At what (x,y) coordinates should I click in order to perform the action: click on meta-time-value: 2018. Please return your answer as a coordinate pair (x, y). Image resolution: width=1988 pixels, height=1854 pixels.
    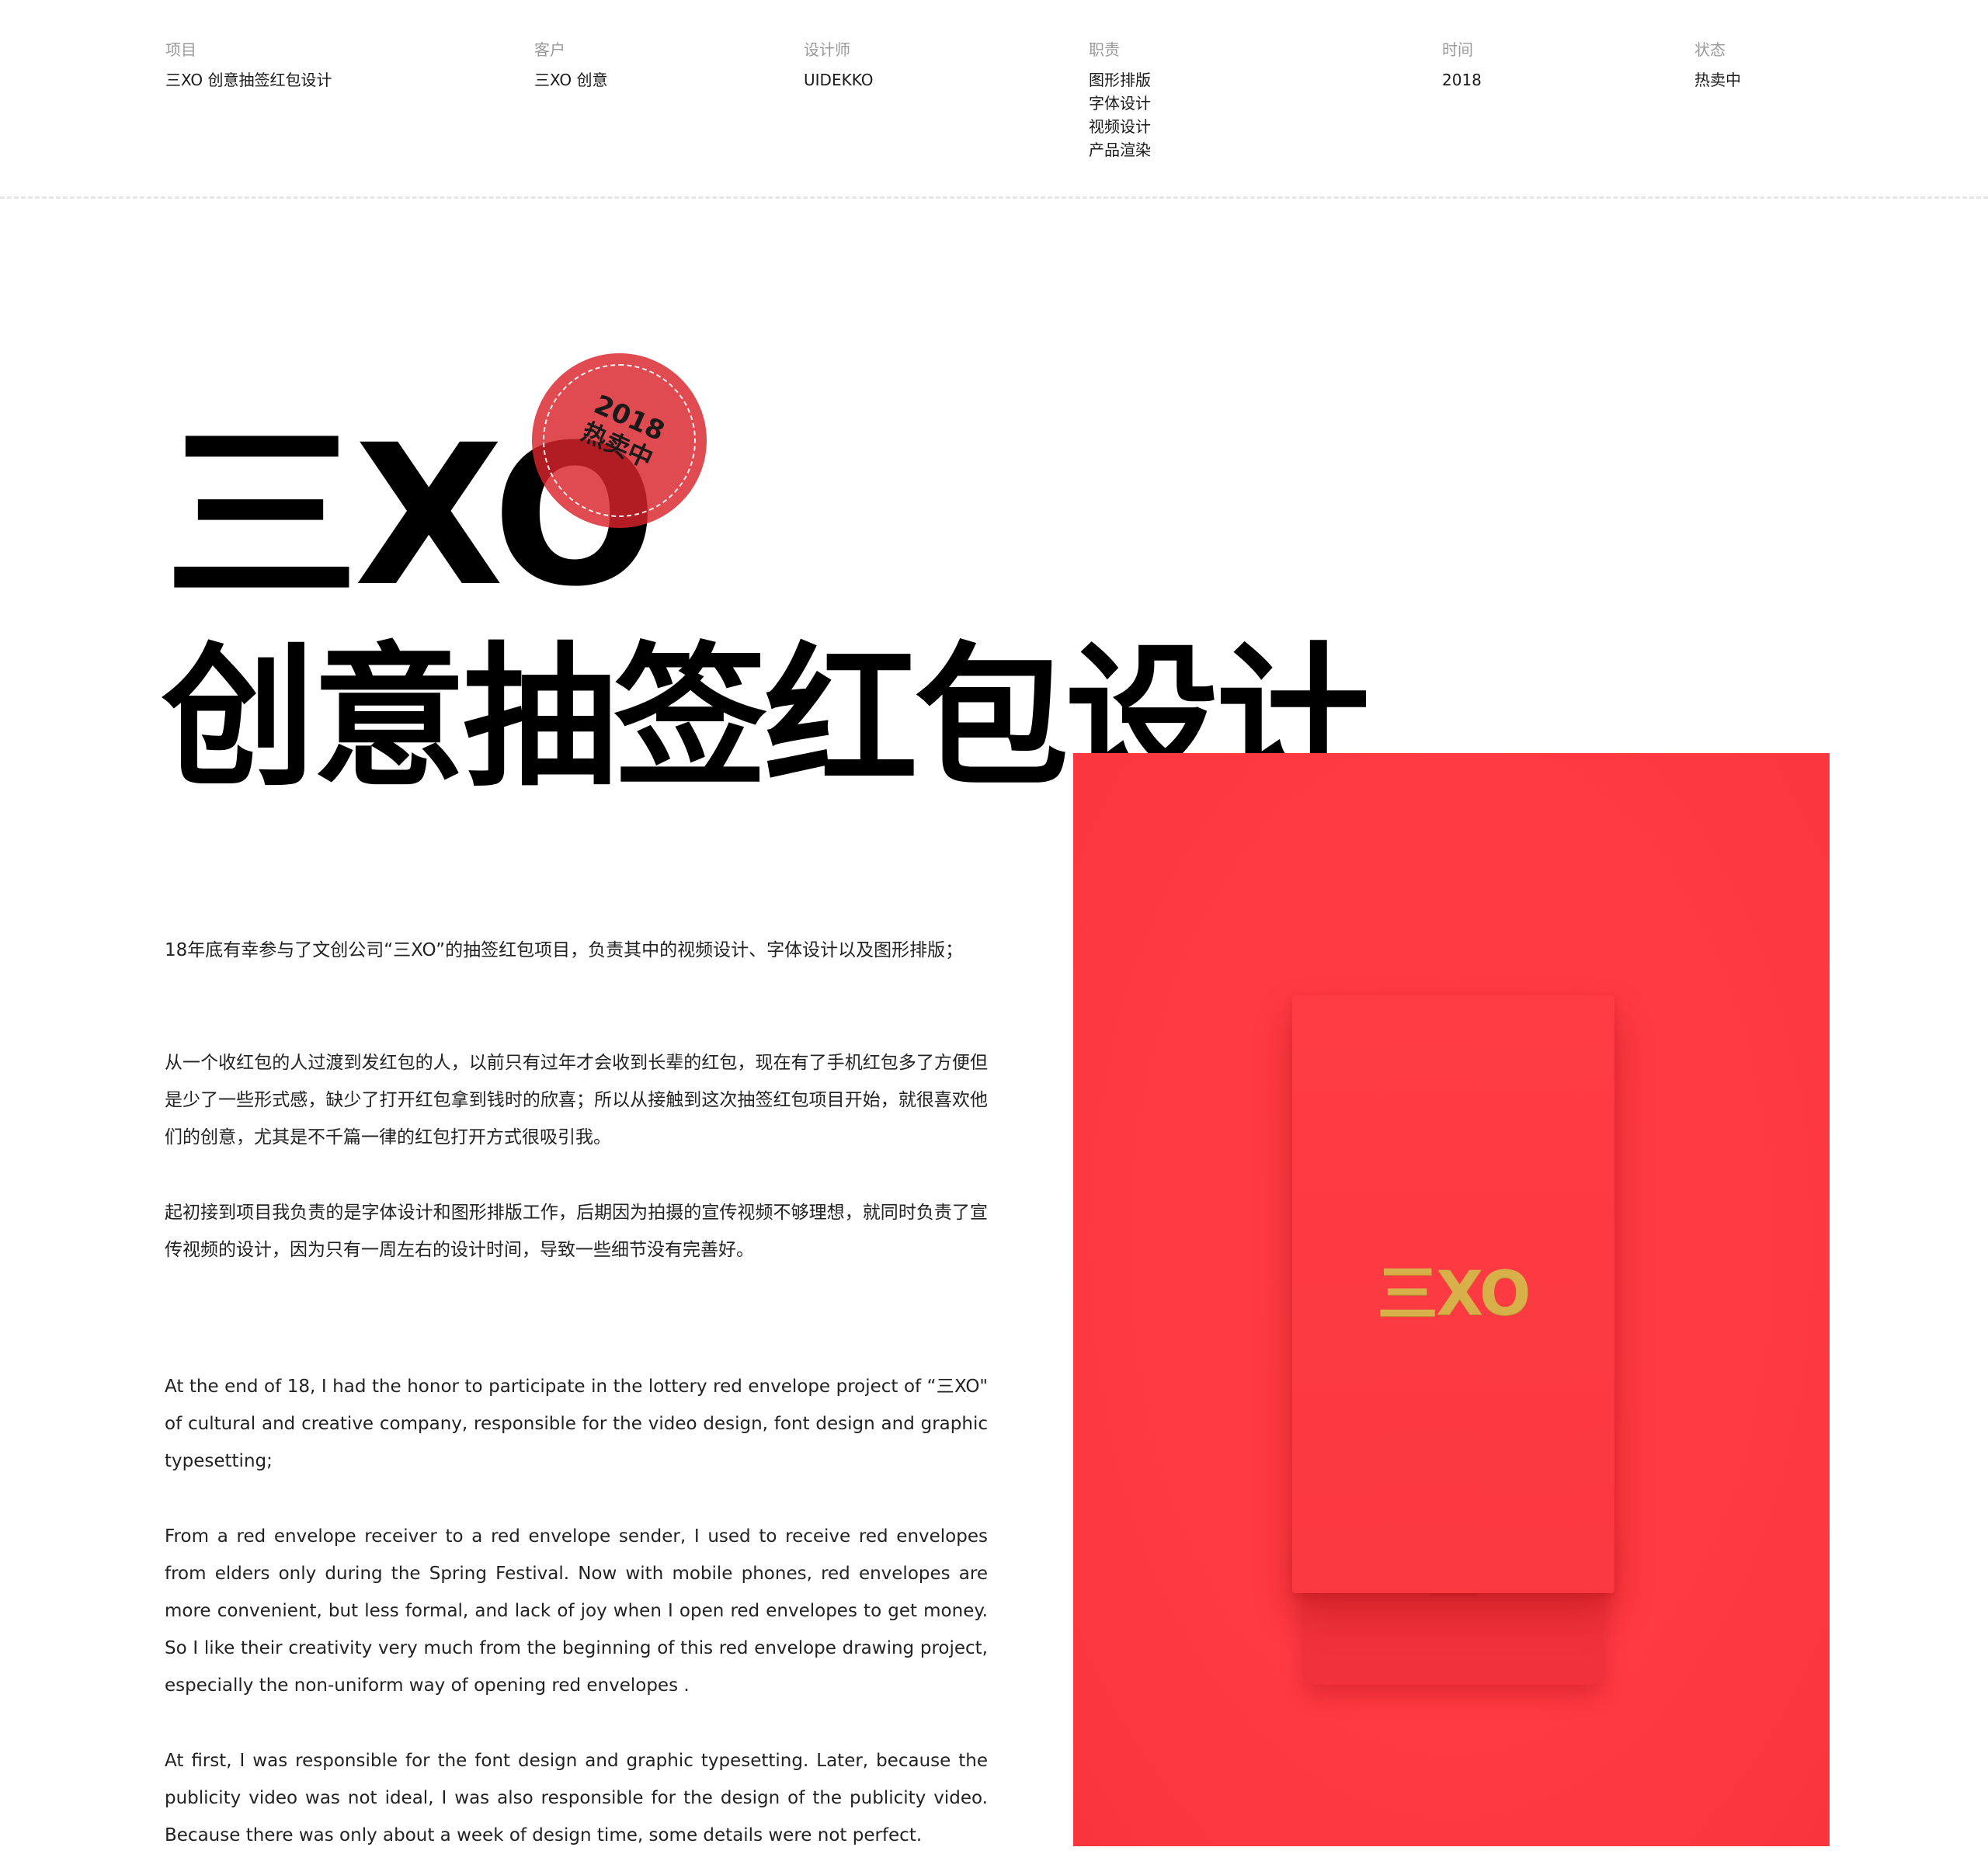
    Looking at the image, I should click on (1462, 80).